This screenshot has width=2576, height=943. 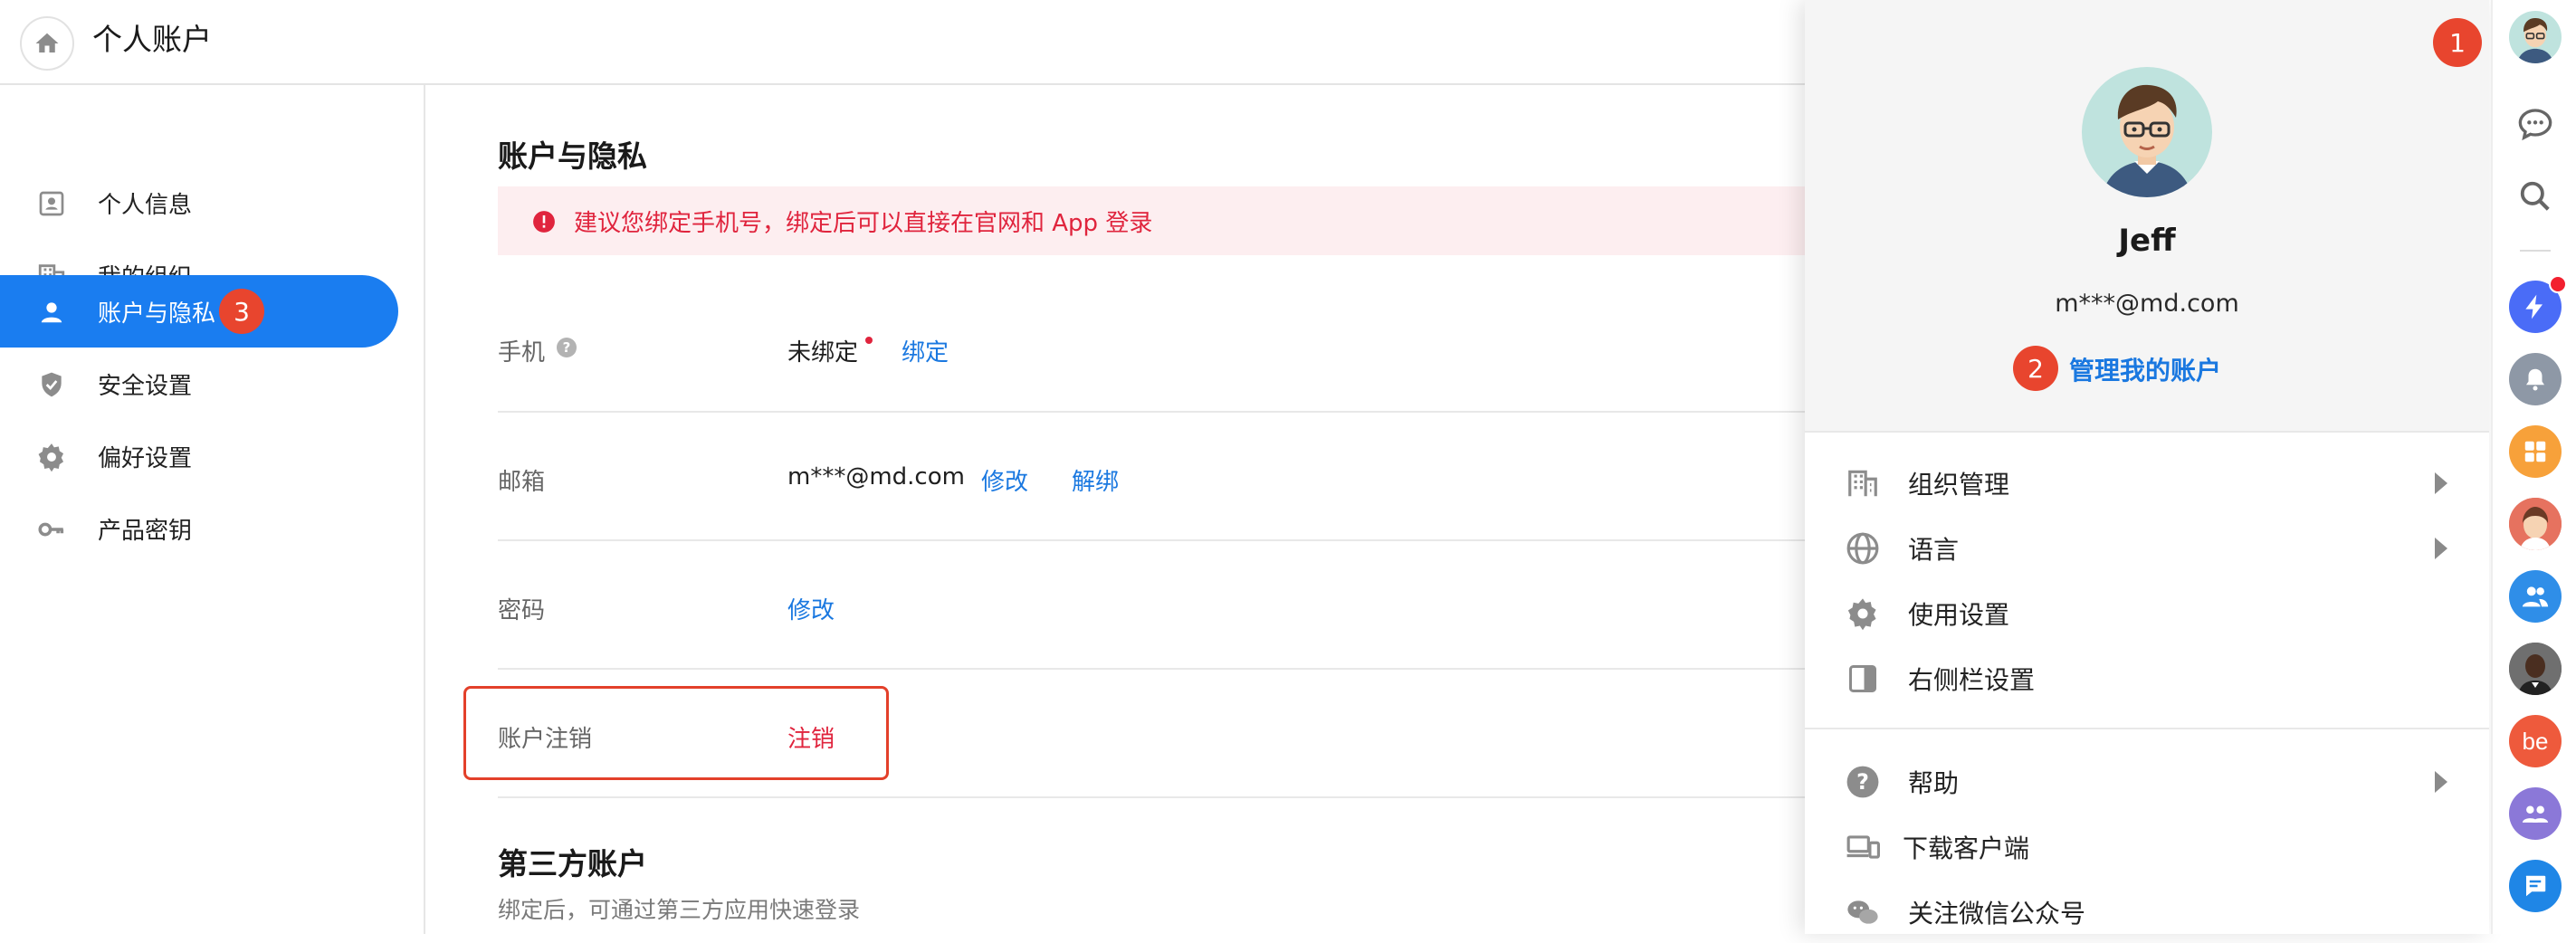 What do you see at coordinates (199, 203) in the screenshot?
I see `sidebar-item-profile: 个人信息` at bounding box center [199, 203].